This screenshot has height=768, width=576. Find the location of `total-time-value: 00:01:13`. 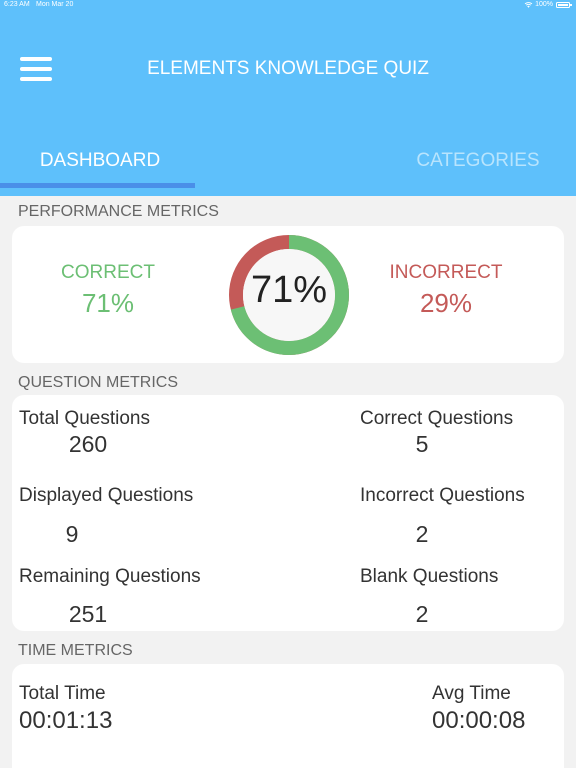

total-time-value: 00:01:13 is located at coordinates (66, 720).